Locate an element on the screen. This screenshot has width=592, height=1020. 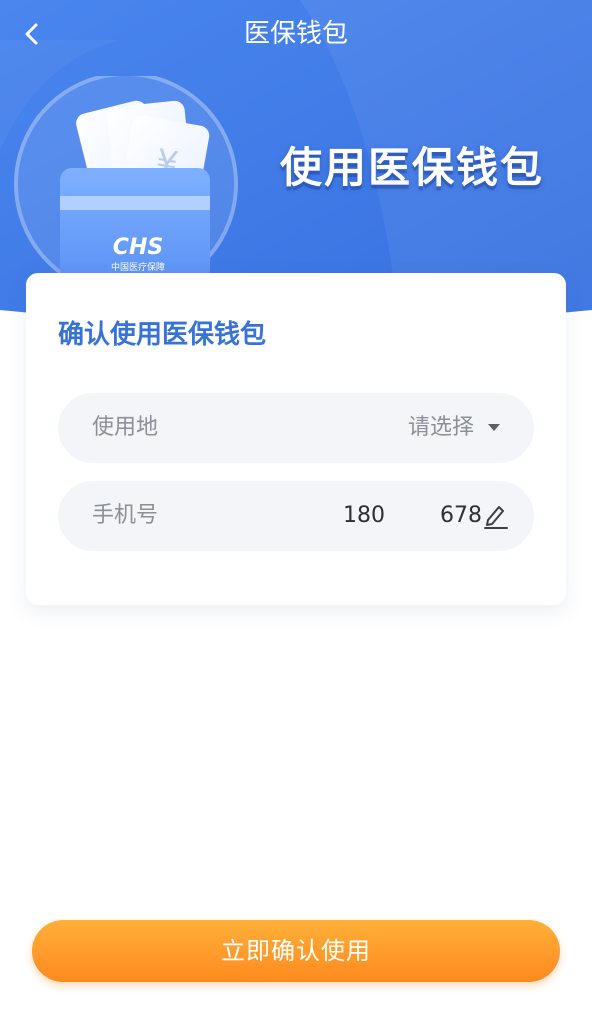
page-title: 医保钱包 is located at coordinates (295, 34).